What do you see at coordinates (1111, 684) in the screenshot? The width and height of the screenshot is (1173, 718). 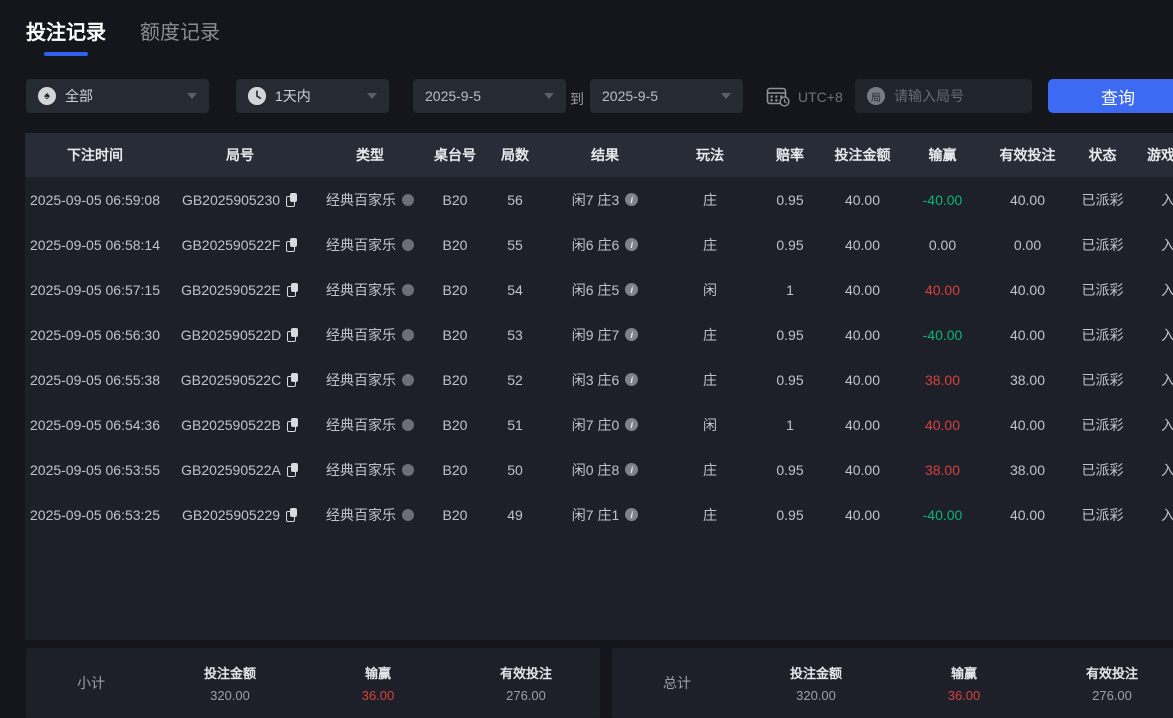 I see `total-valid-bet: 有效投注 276.00` at bounding box center [1111, 684].